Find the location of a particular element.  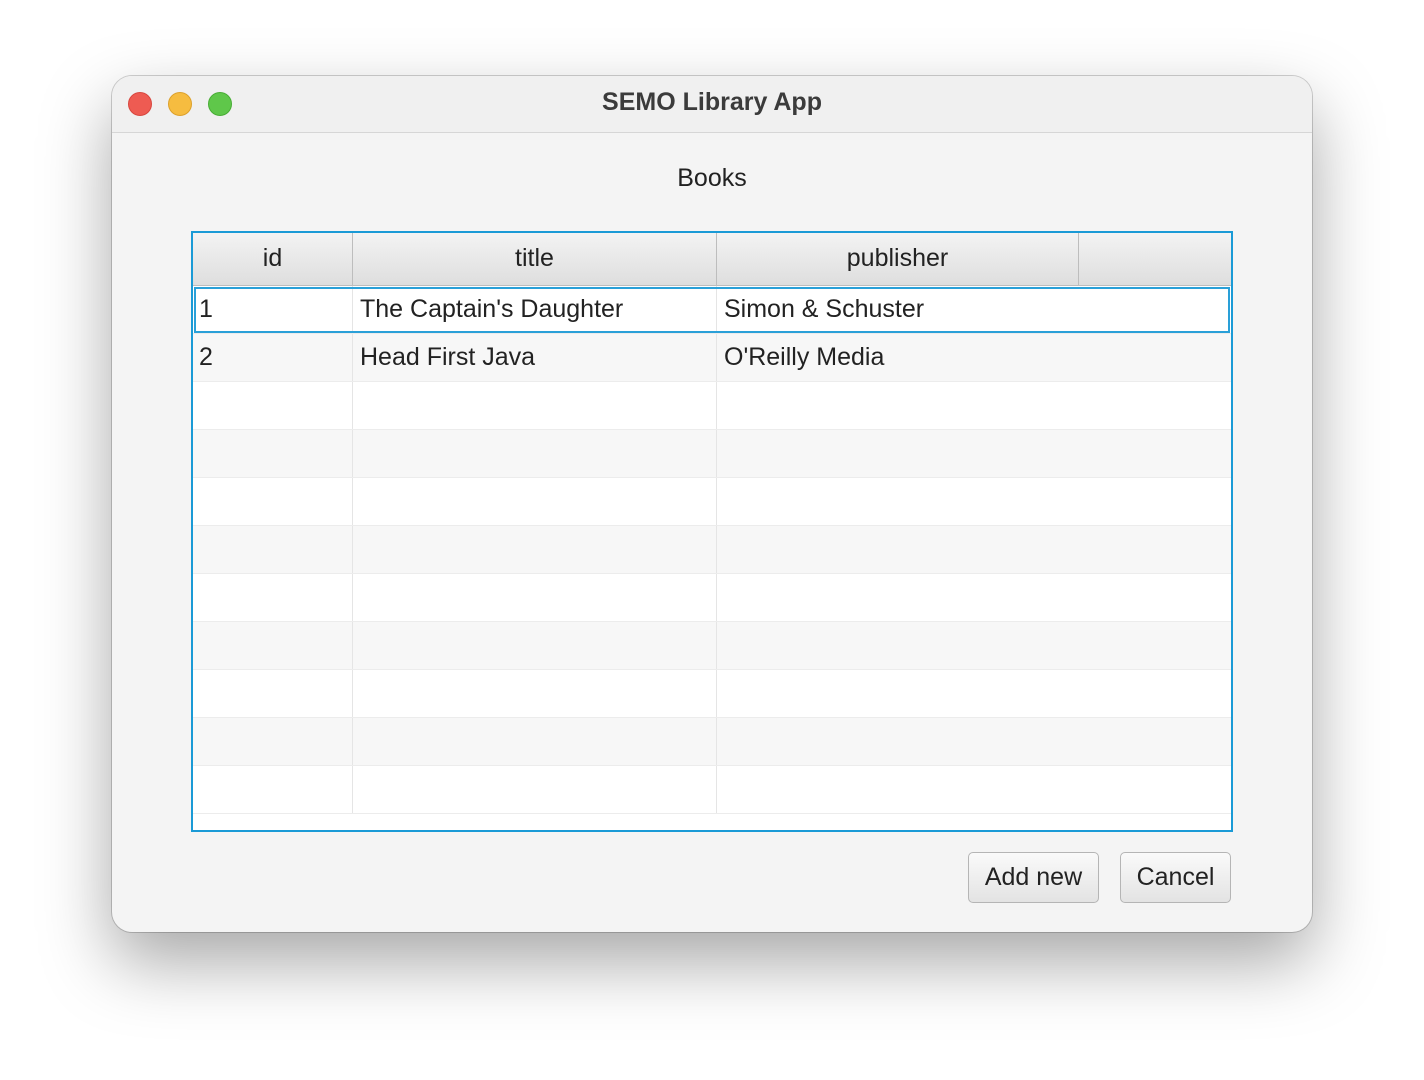

table-header: id title publisher is located at coordinates (712, 259).